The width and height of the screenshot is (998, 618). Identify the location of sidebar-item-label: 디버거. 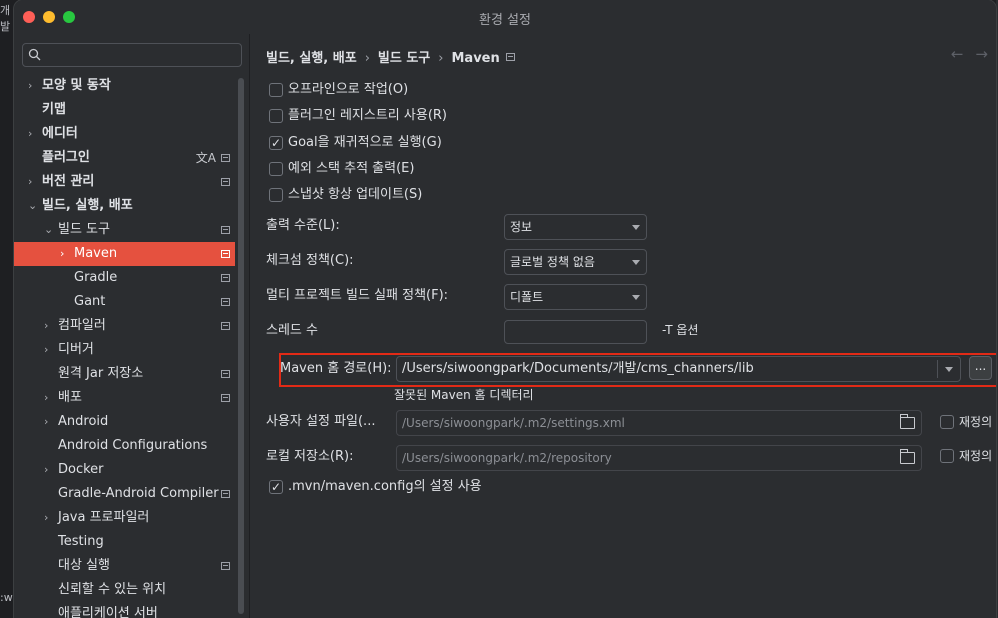
(76, 349).